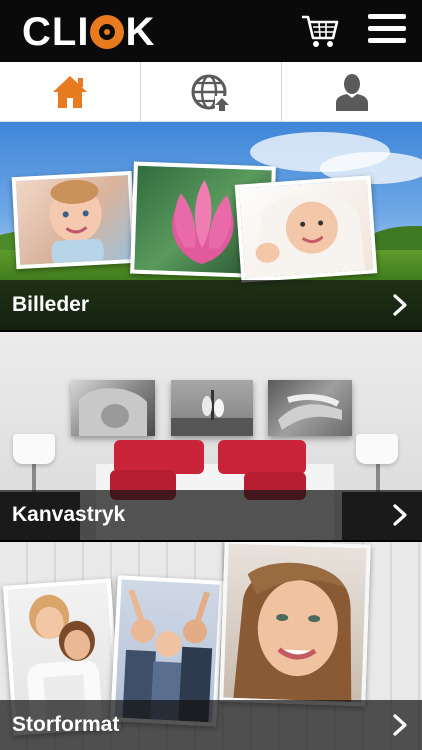 This screenshot has height=750, width=422. Describe the element at coordinates (113, 408) in the screenshot. I see `canvas-print-baby` at that location.